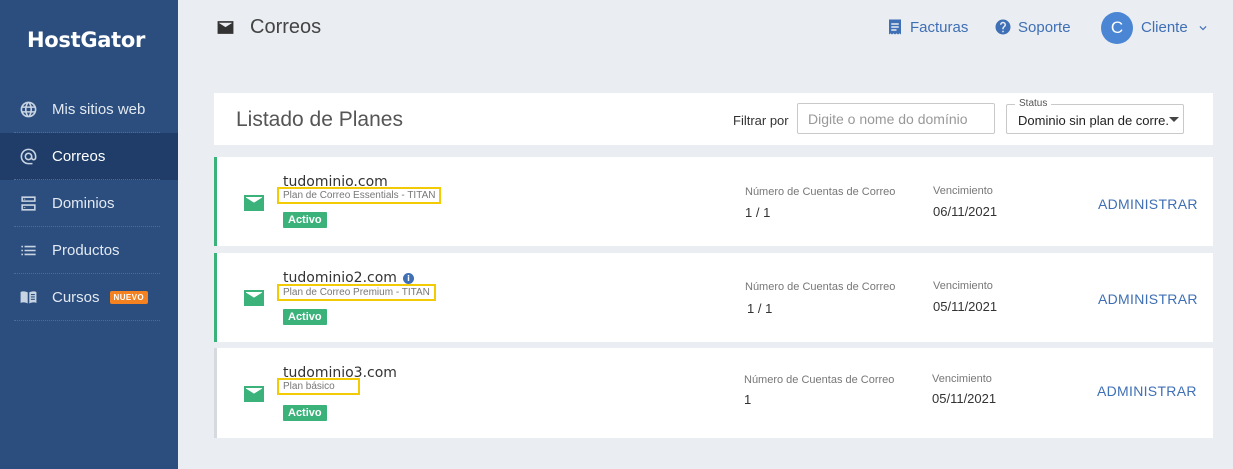 The width and height of the screenshot is (1233, 469). What do you see at coordinates (896, 118) in the screenshot?
I see `domain-filter-input` at bounding box center [896, 118].